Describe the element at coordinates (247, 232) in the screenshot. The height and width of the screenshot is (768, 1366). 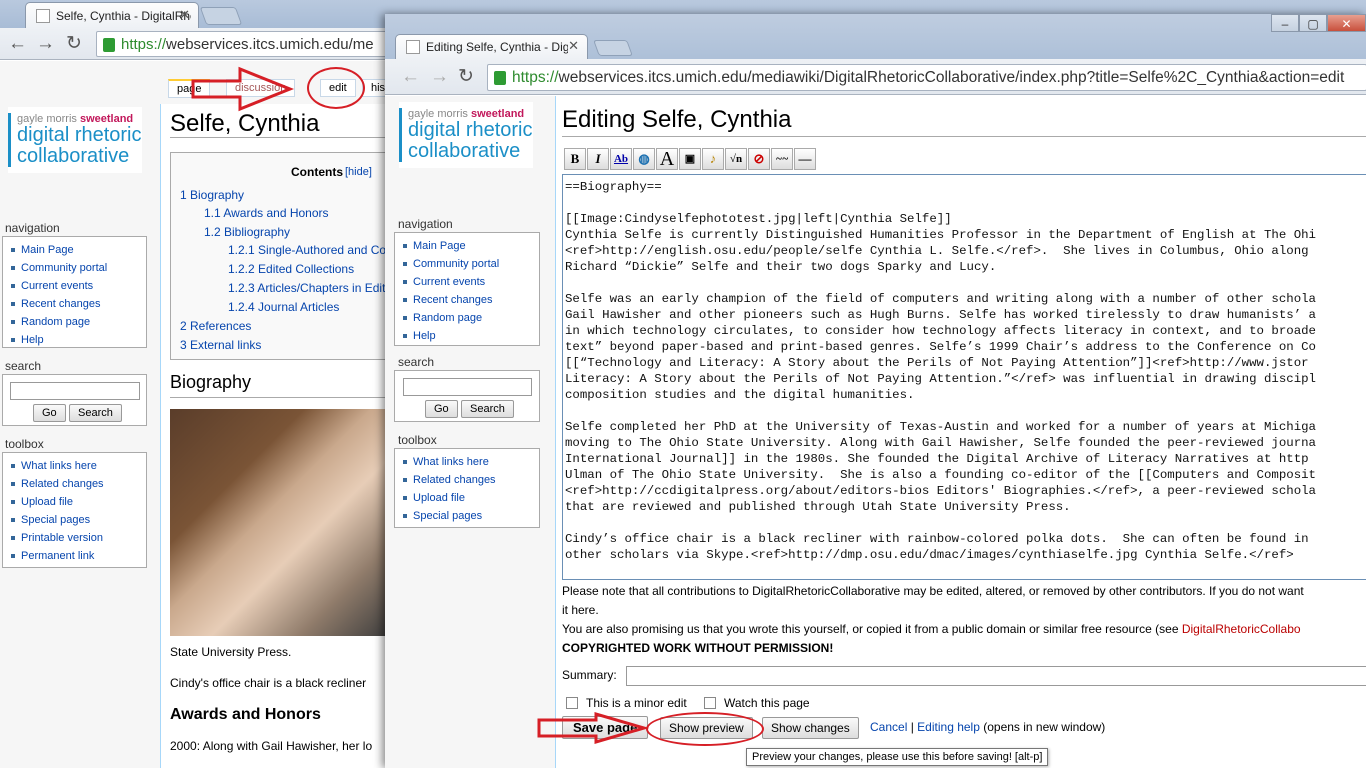
I see `toc-item: 1.2 Bibliography` at that location.